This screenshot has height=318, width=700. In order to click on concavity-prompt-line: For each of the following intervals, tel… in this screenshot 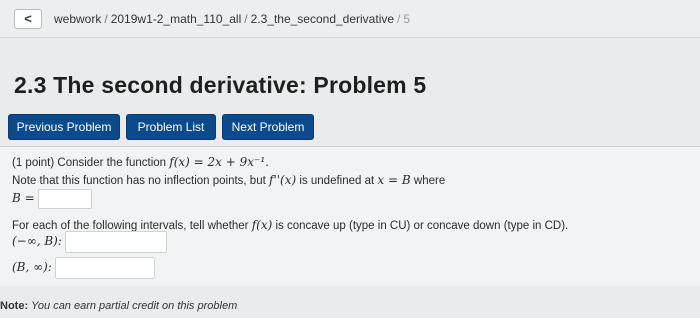, I will do `click(290, 225)`.